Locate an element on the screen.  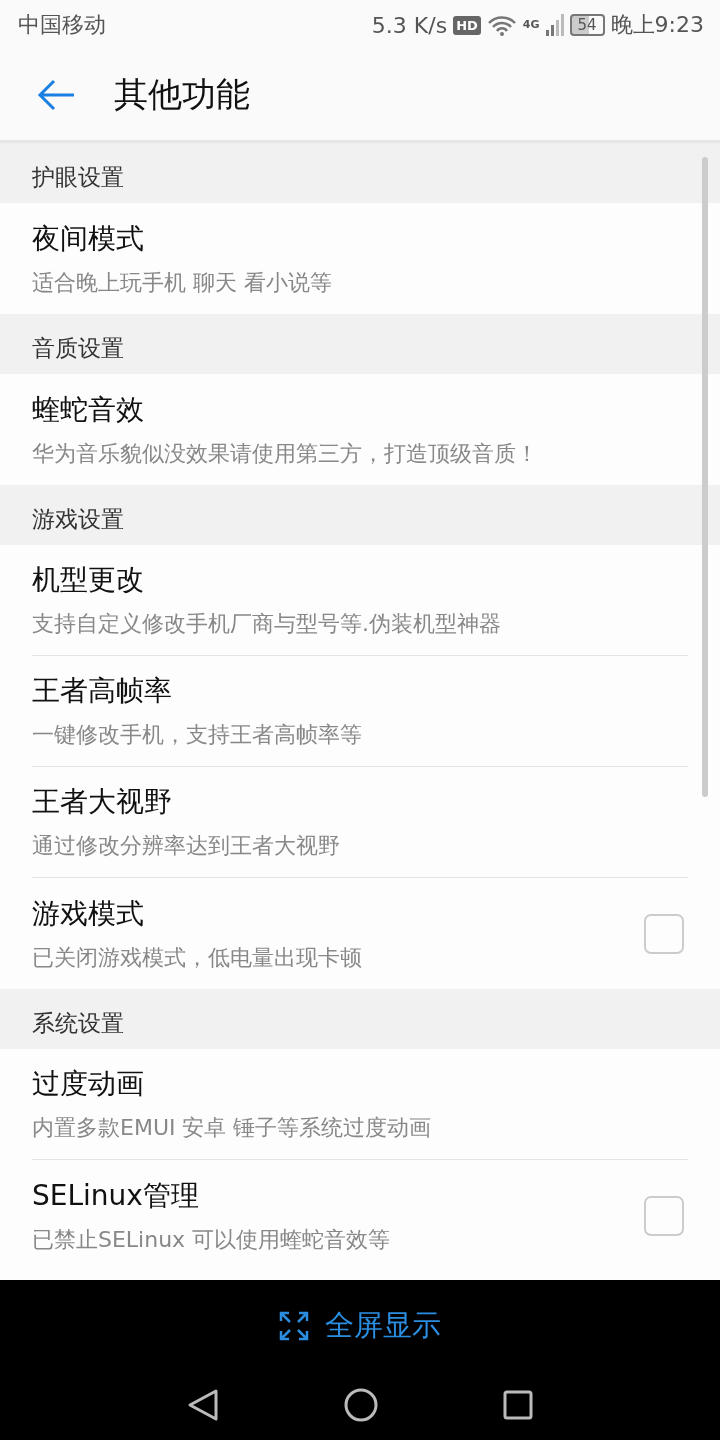
item-title: 王者大视野 is located at coordinates (102, 802).